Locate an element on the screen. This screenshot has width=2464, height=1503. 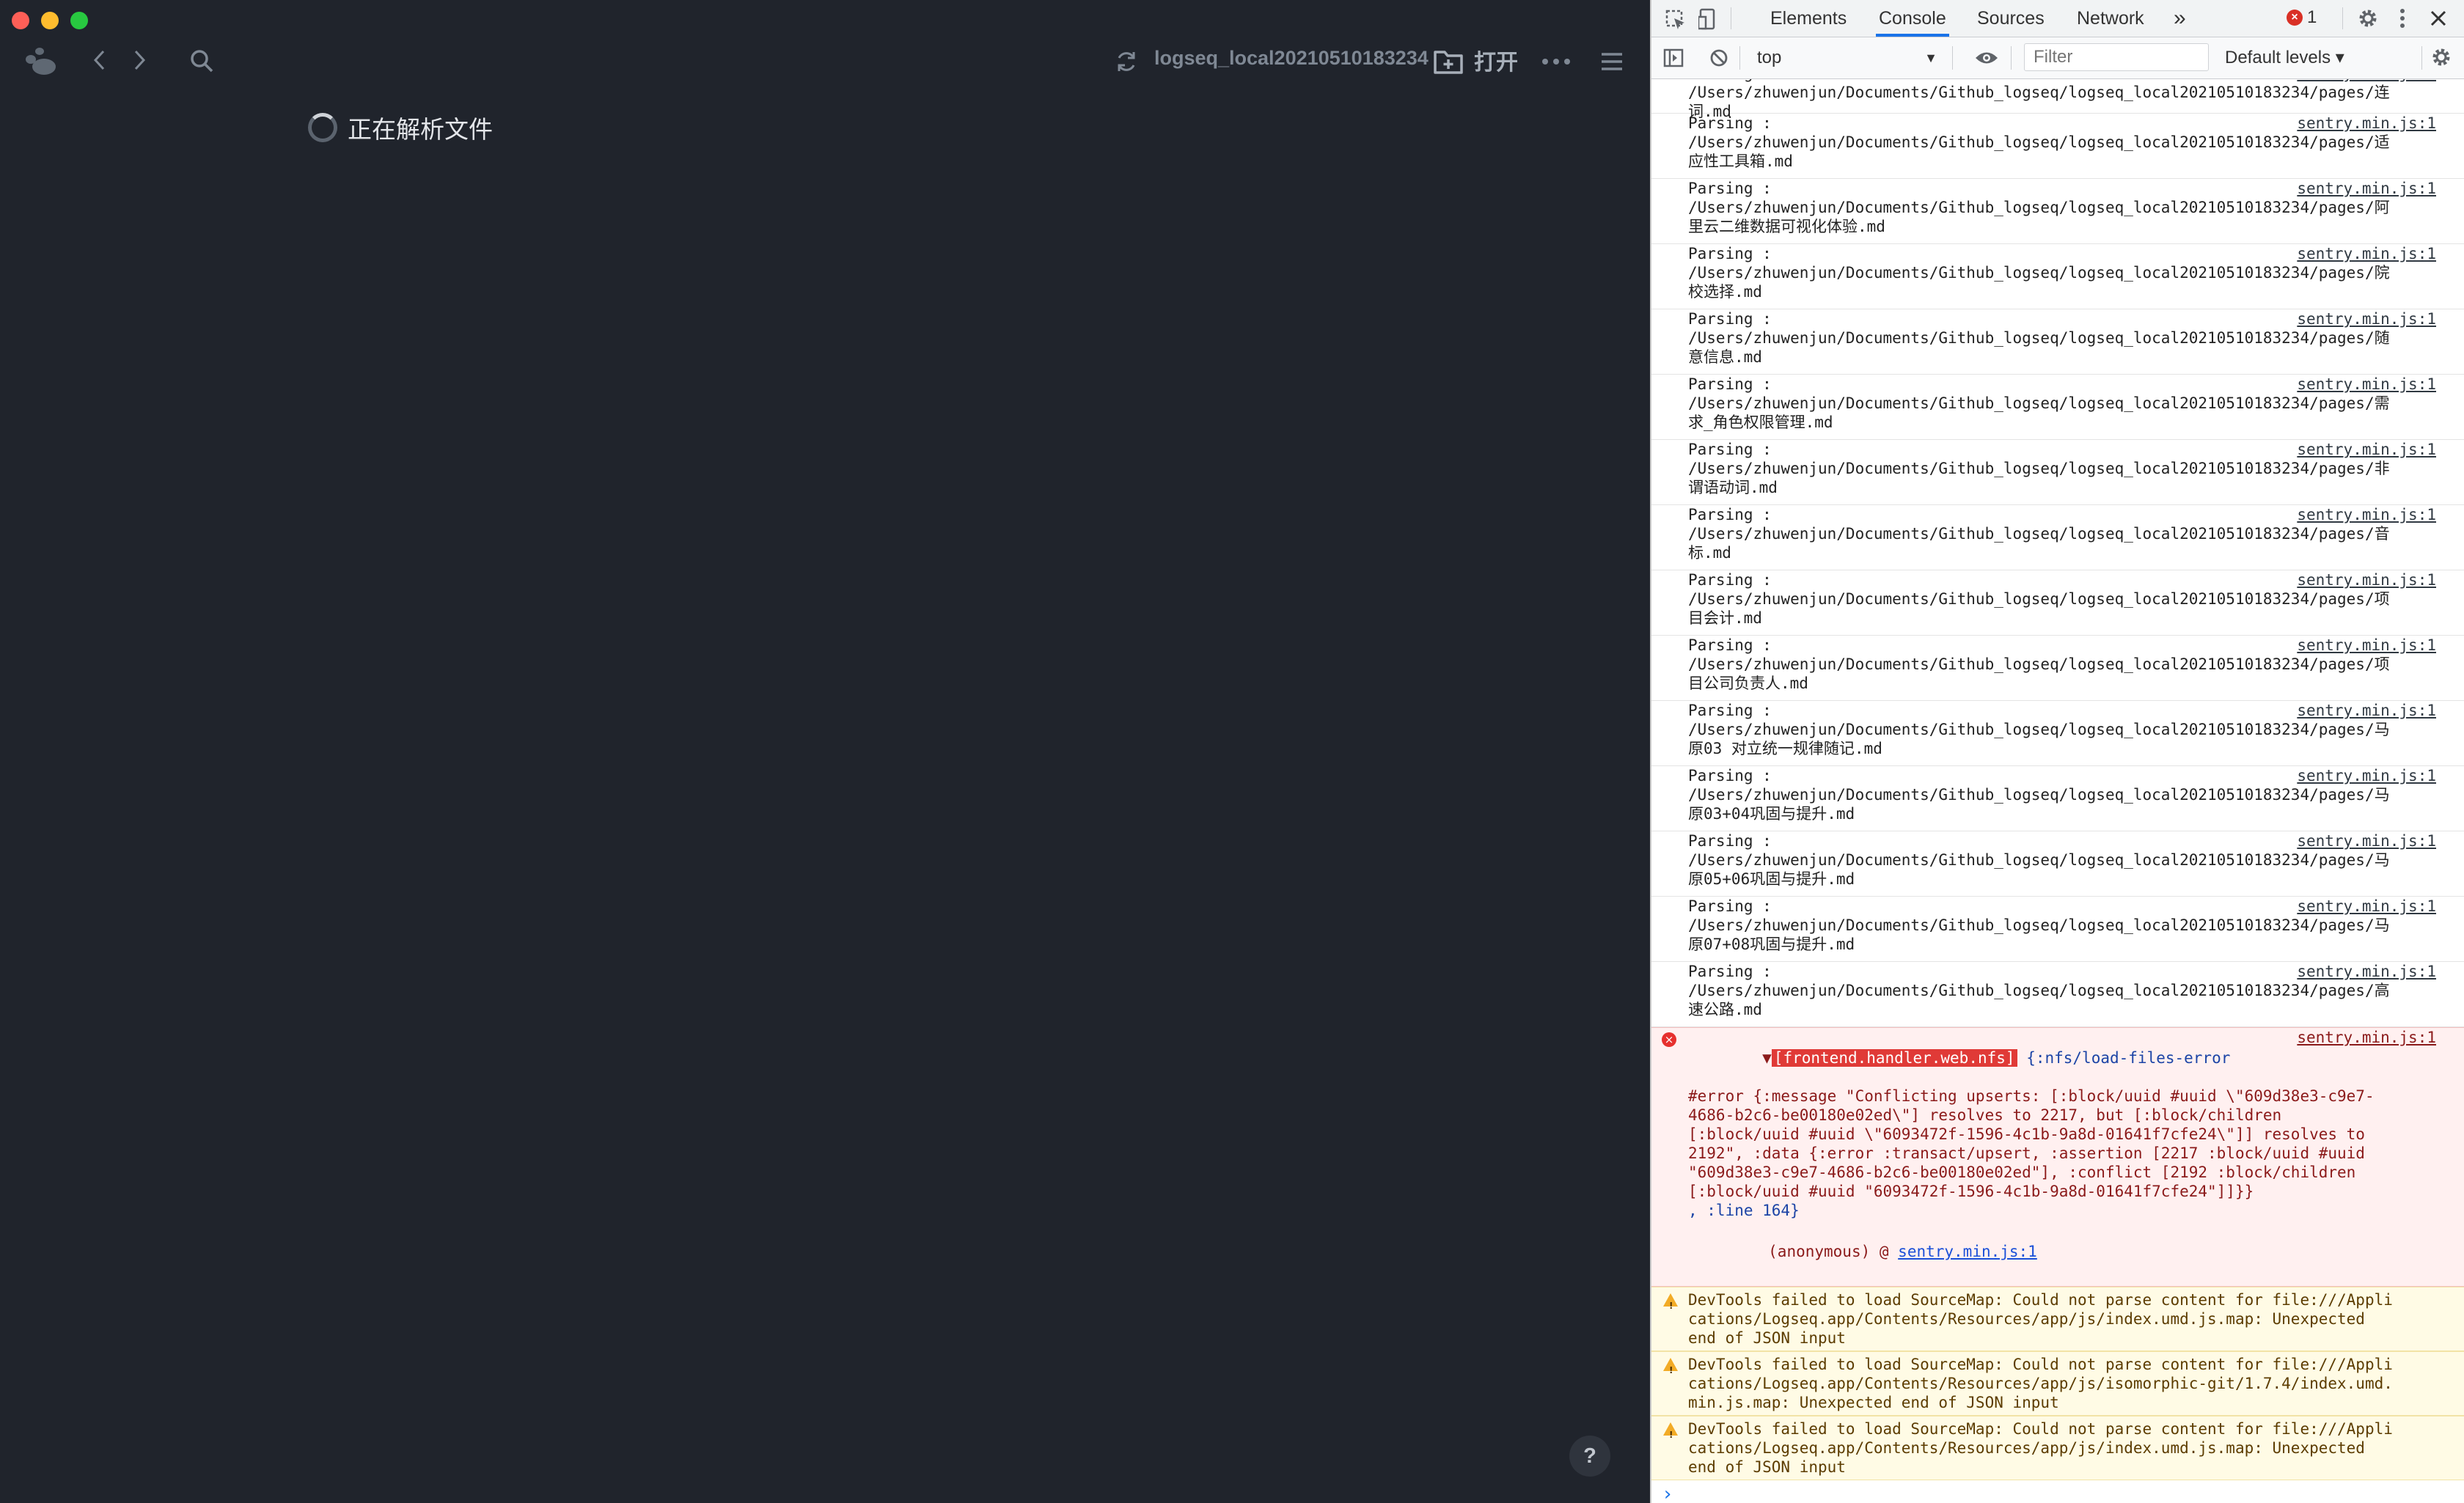
stack-frame-label: (anonymous) @ is located at coordinates (1833, 1251).